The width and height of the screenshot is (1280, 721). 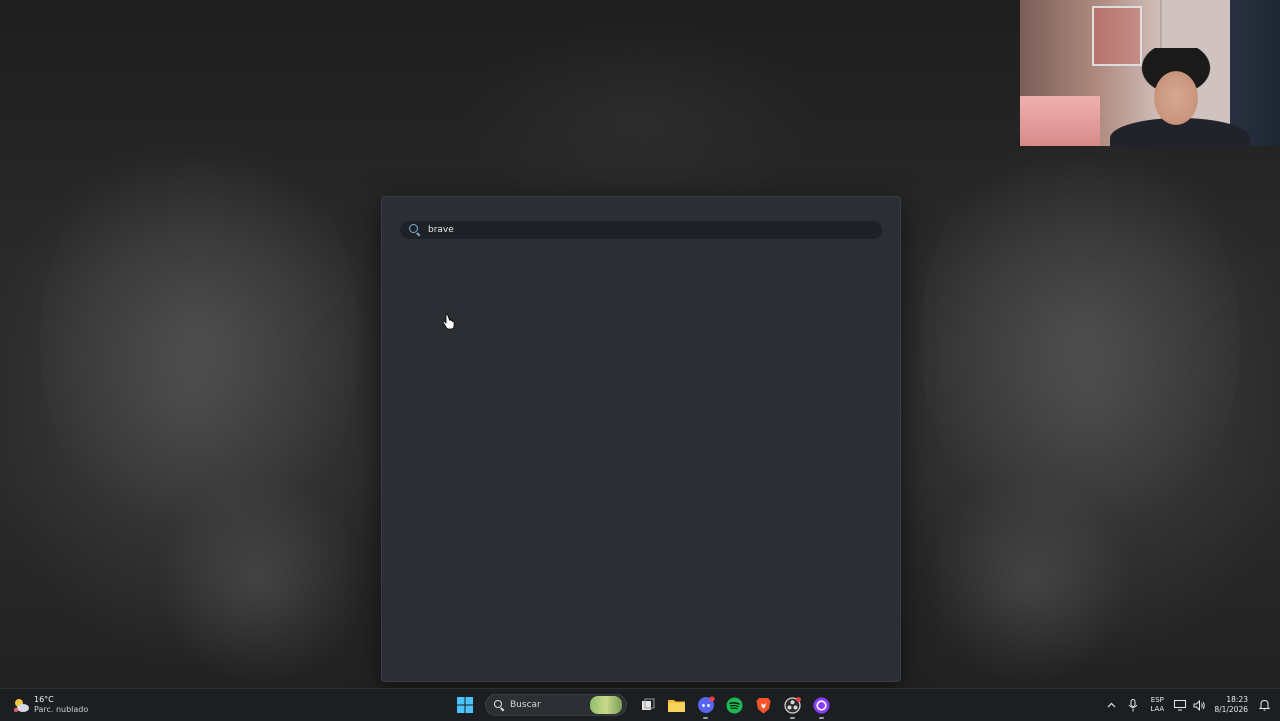 What do you see at coordinates (1237, 699) in the screenshot?
I see `clock-time: 18:23` at bounding box center [1237, 699].